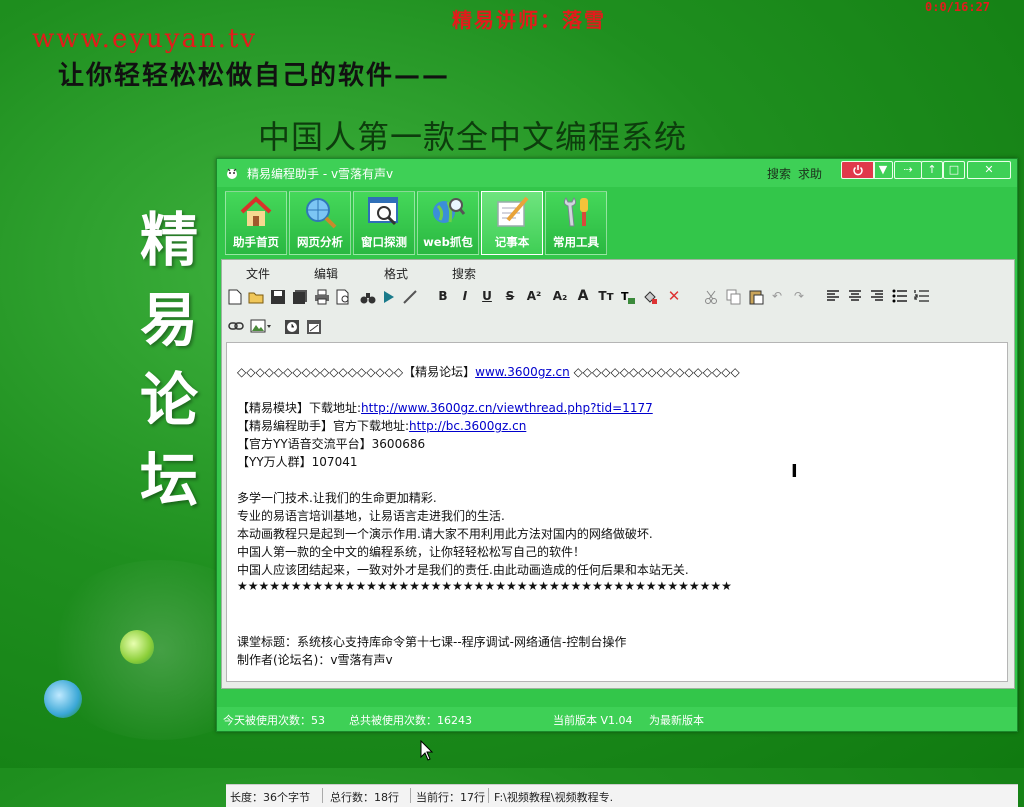  Describe the element at coordinates (256, 297) in the screenshot. I see `open-folder-icon` at that location.